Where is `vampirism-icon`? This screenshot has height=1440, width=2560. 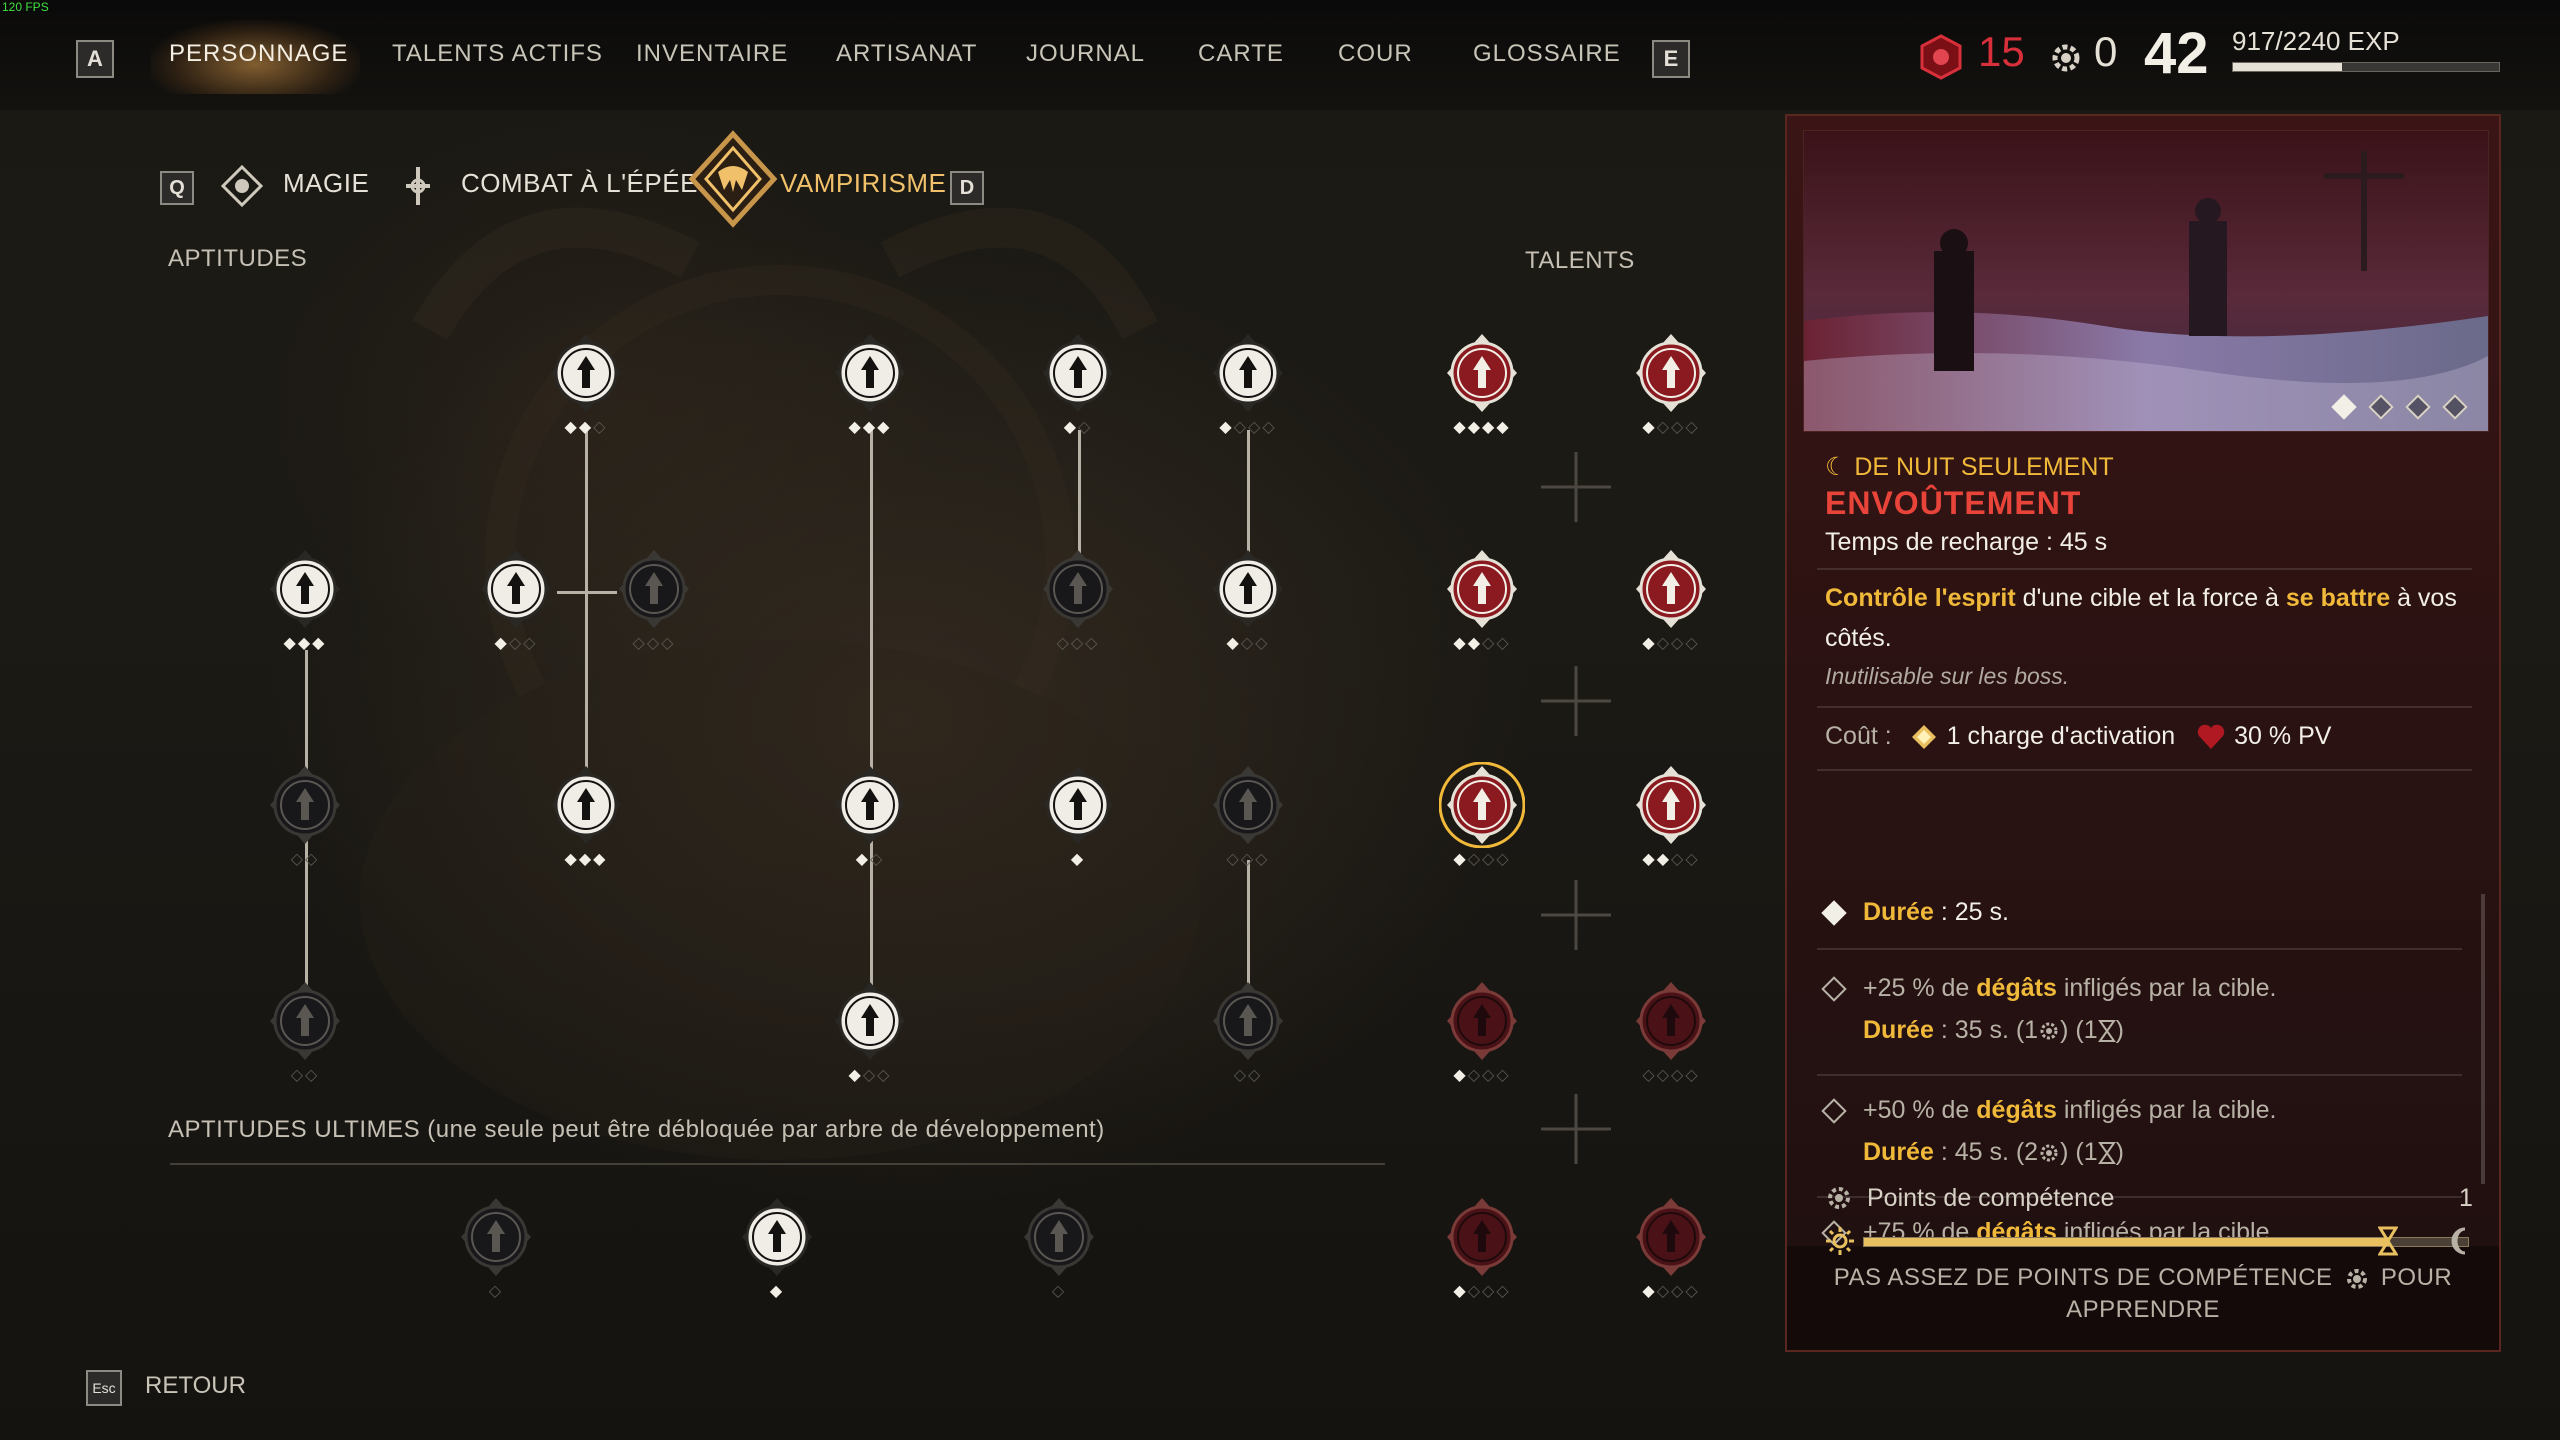
vampirism-icon is located at coordinates (733, 179).